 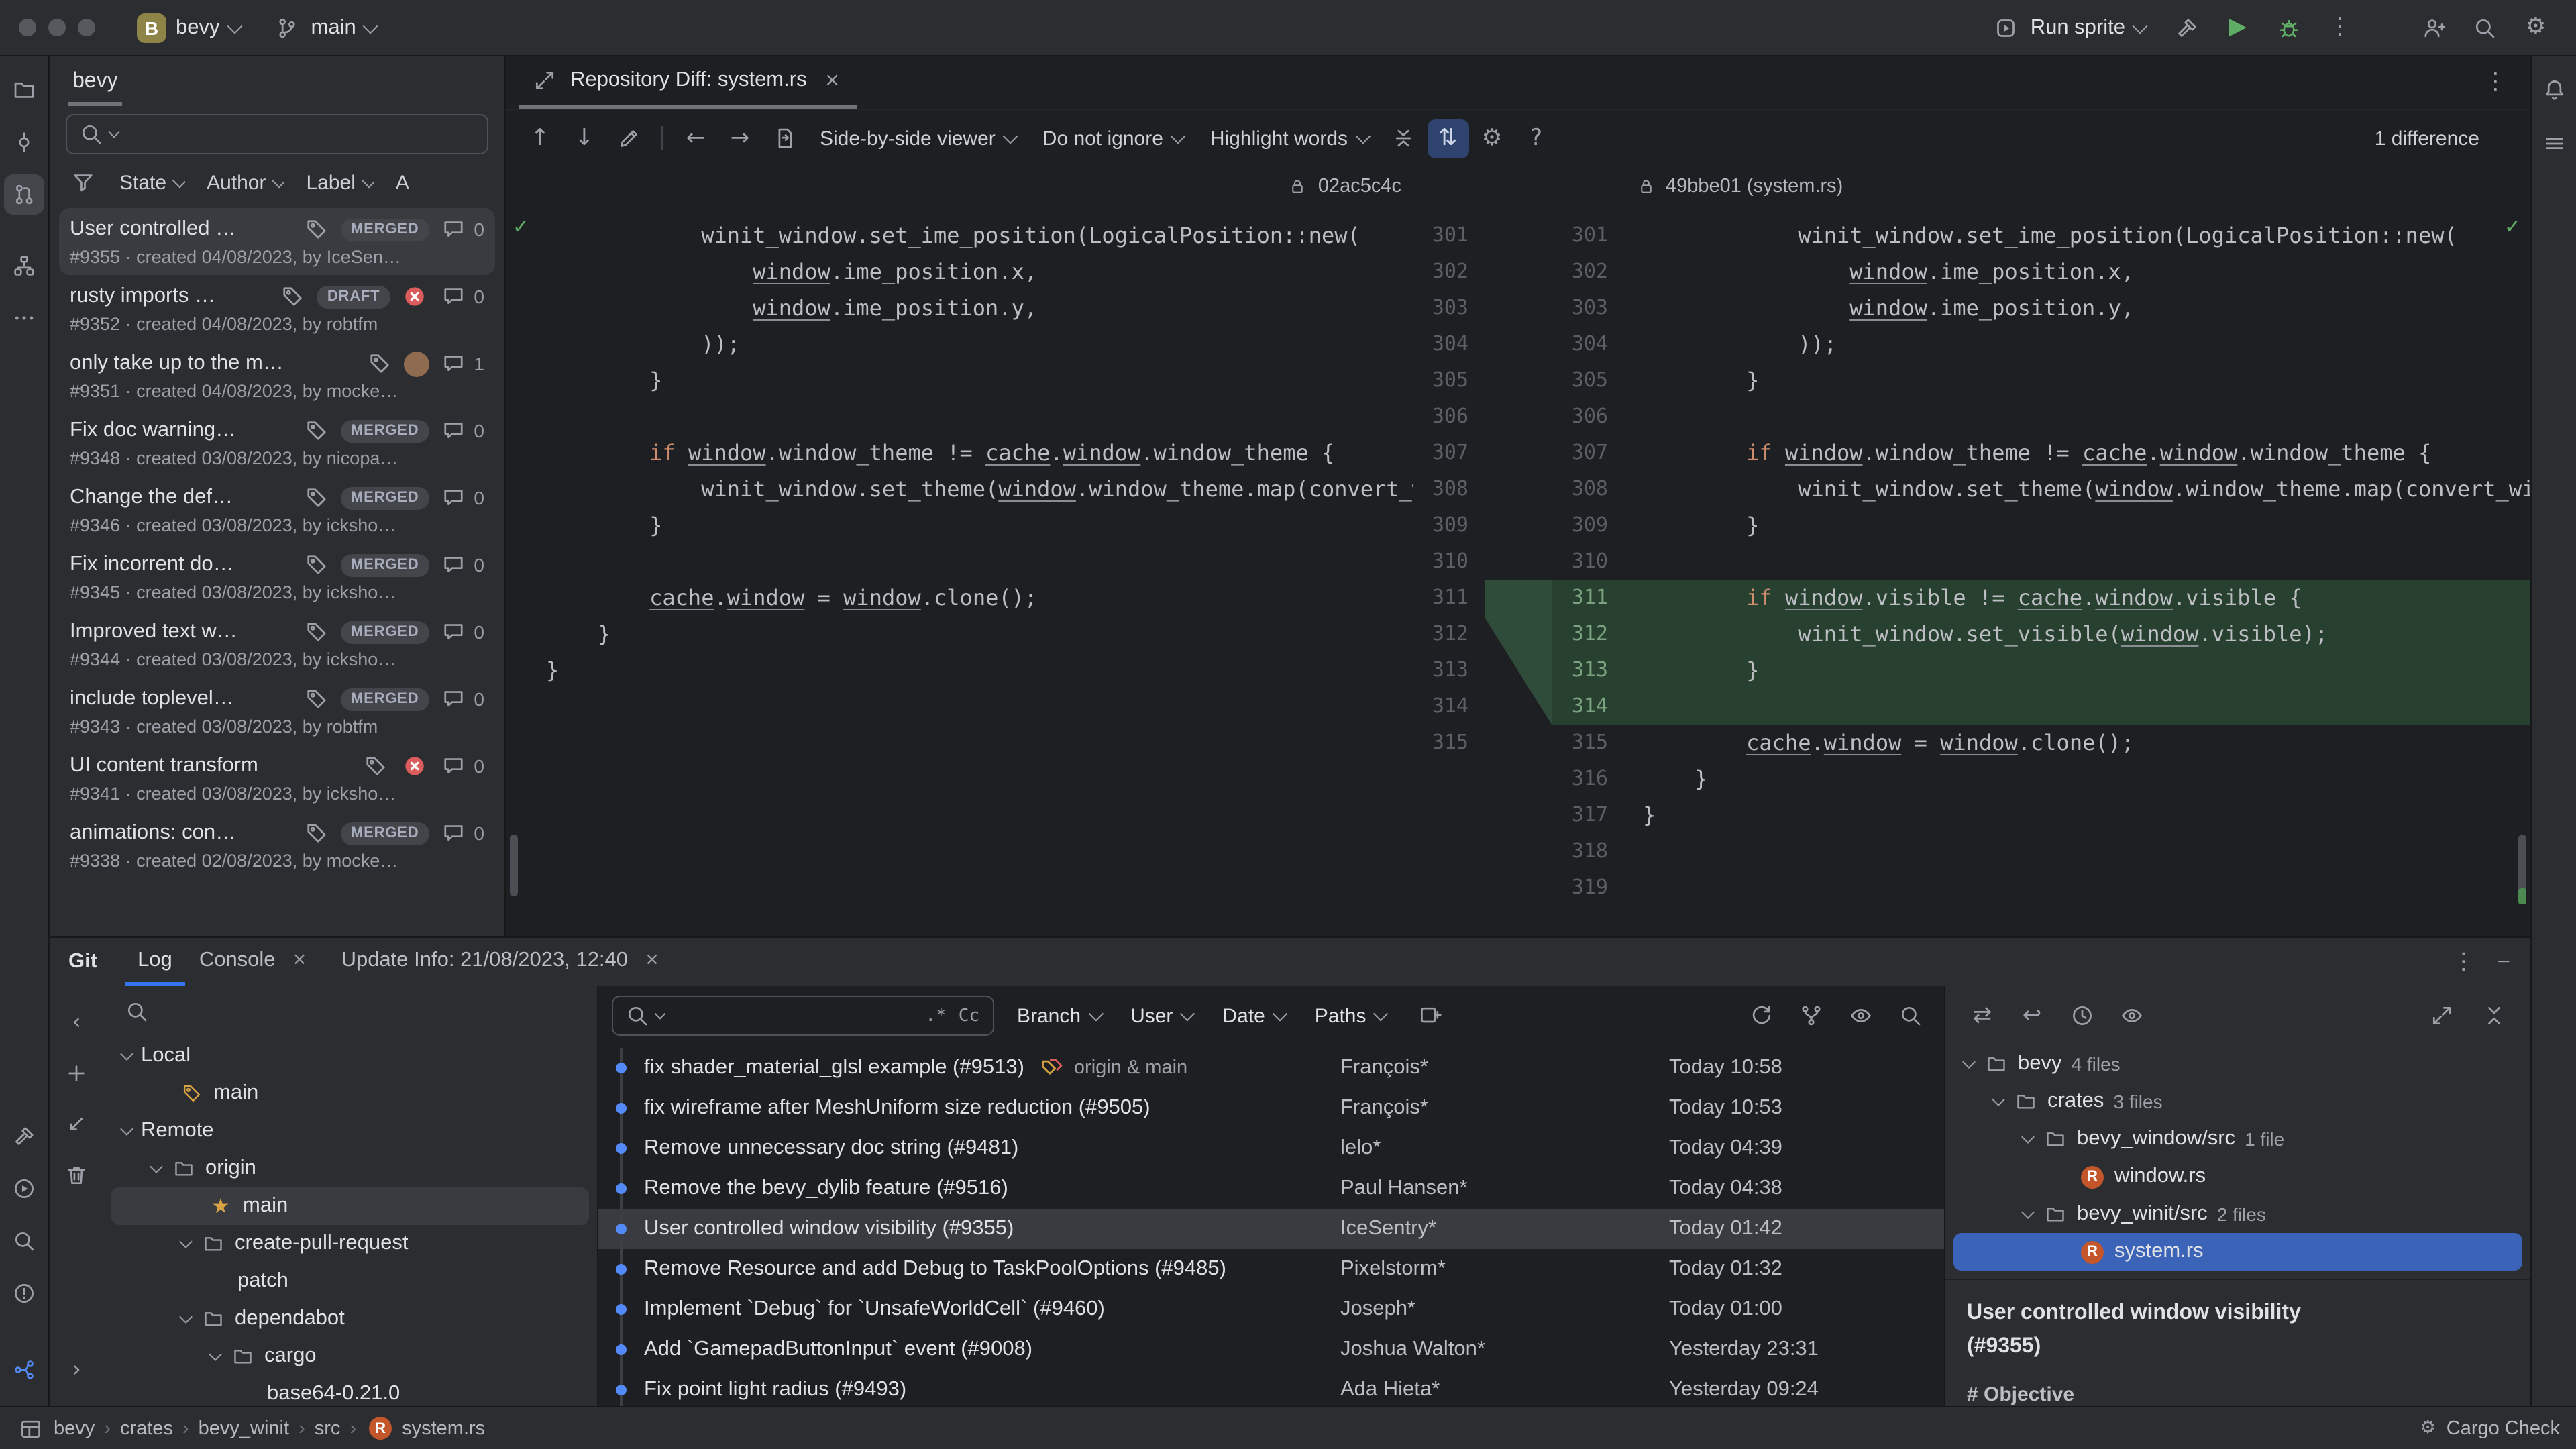 I want to click on filter-paths: Paths, so click(x=1351, y=1016).